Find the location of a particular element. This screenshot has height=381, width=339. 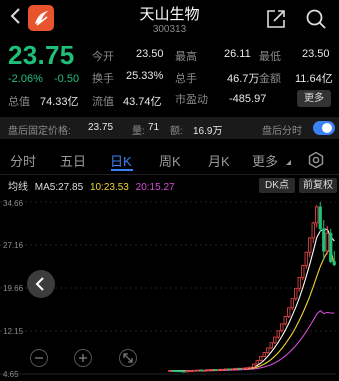

pe-label: 市盈动 is located at coordinates (191, 100).